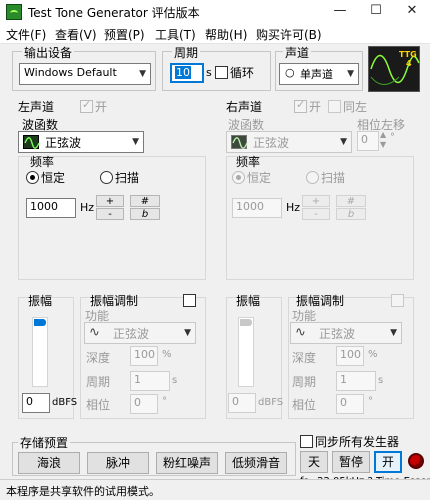 The width and height of the screenshot is (430, 500). What do you see at coordinates (144, 404) in the screenshot?
I see `left-phase-input: 0` at bounding box center [144, 404].